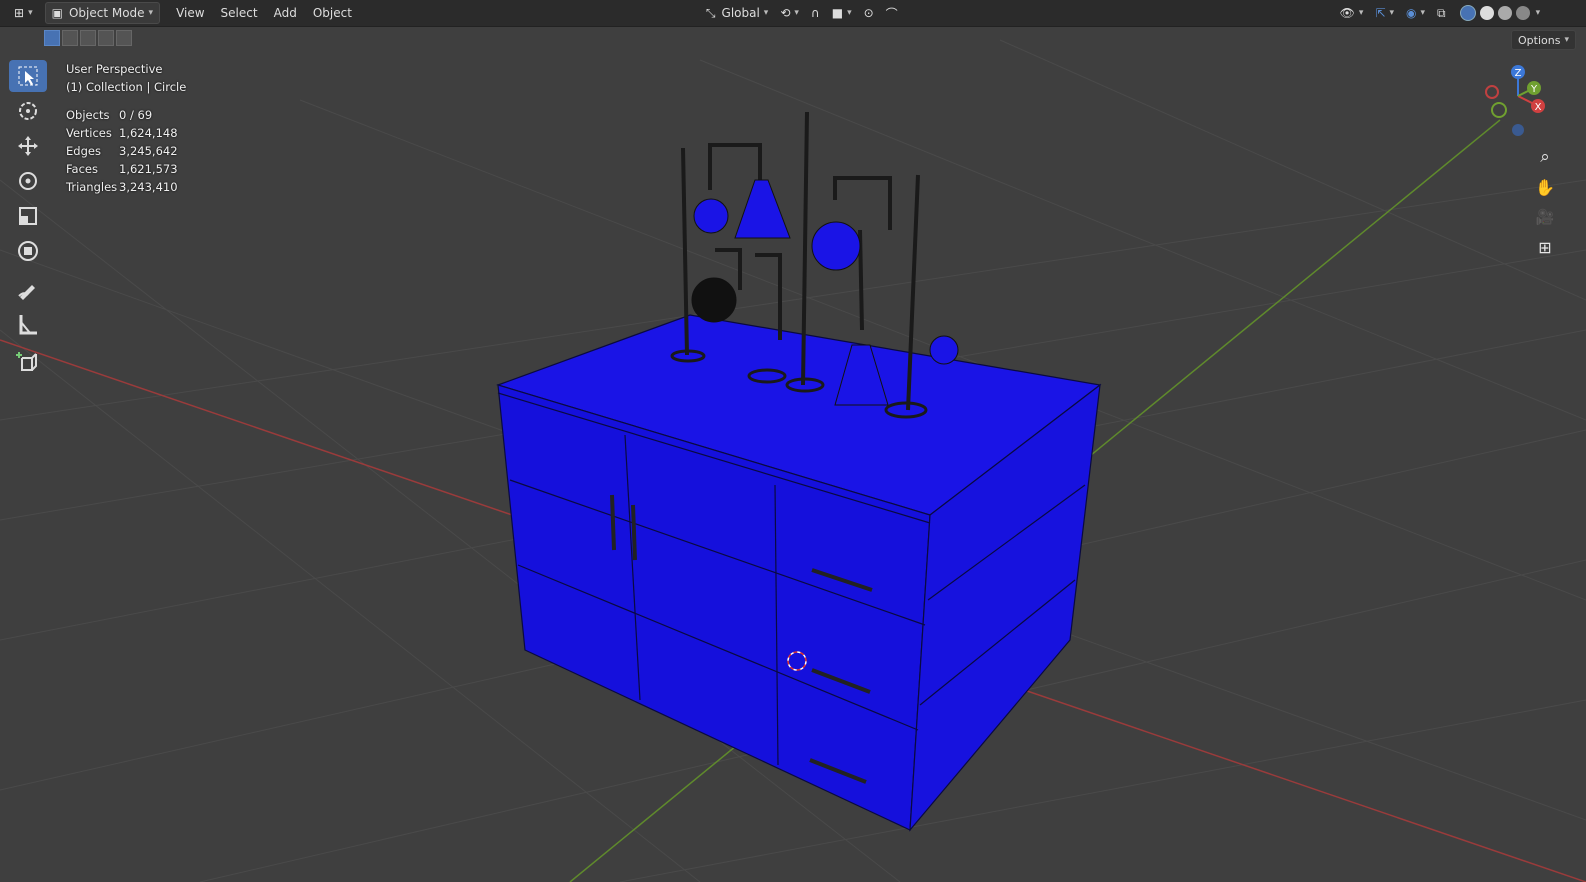 This screenshot has width=1586, height=882. Describe the element at coordinates (57, 13) in the screenshot. I see `object-mode-icon: ▣` at that location.